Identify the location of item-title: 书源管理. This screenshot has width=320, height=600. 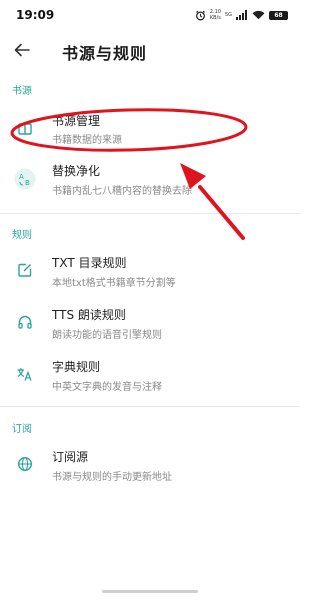
(76, 121).